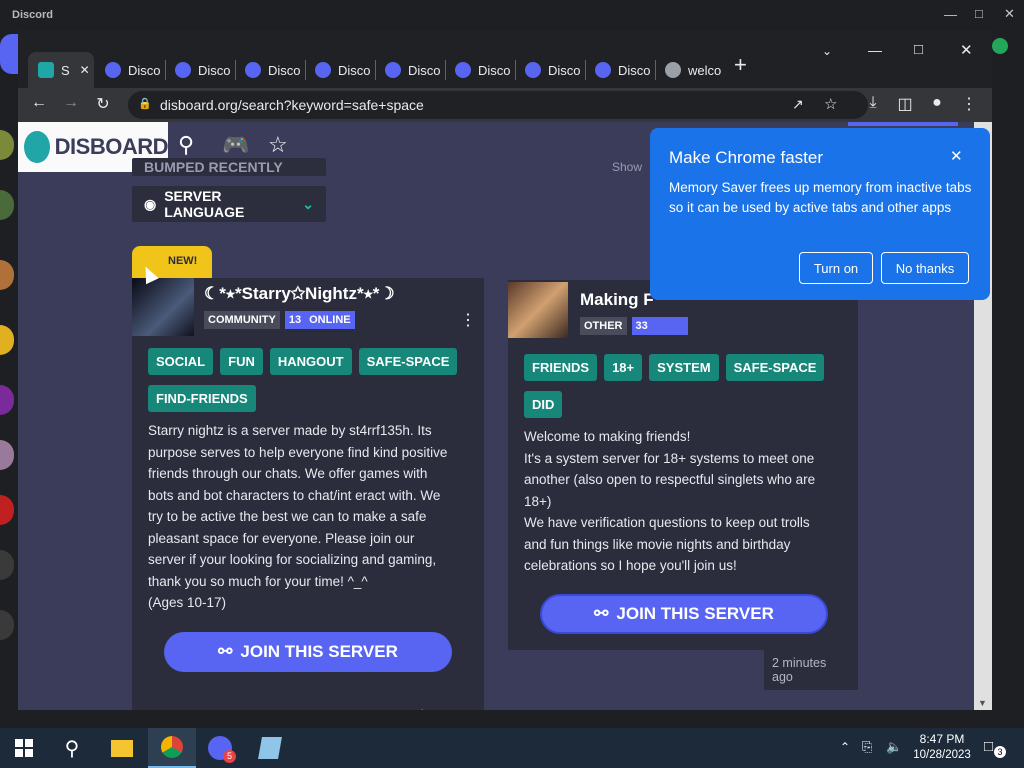 The width and height of the screenshot is (1024, 768). I want to click on chrome-maximize-button: □, so click(918, 49).